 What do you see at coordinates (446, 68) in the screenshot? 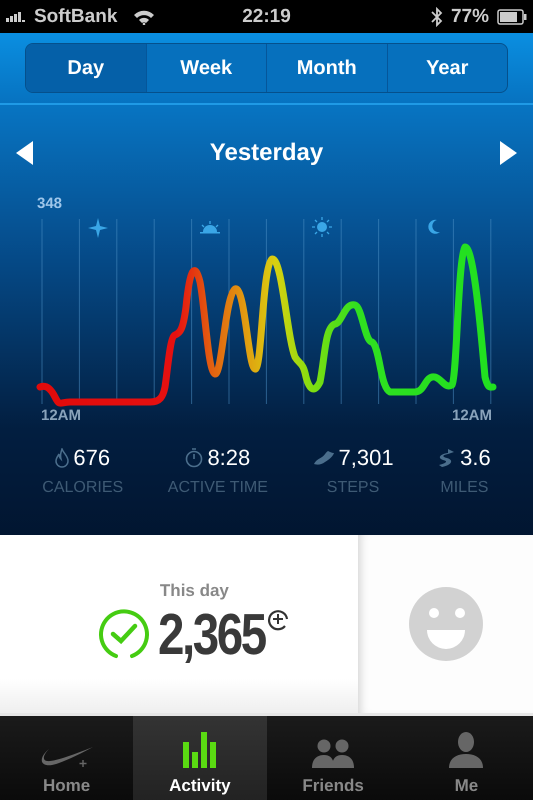
I see `period-tab: Year` at bounding box center [446, 68].